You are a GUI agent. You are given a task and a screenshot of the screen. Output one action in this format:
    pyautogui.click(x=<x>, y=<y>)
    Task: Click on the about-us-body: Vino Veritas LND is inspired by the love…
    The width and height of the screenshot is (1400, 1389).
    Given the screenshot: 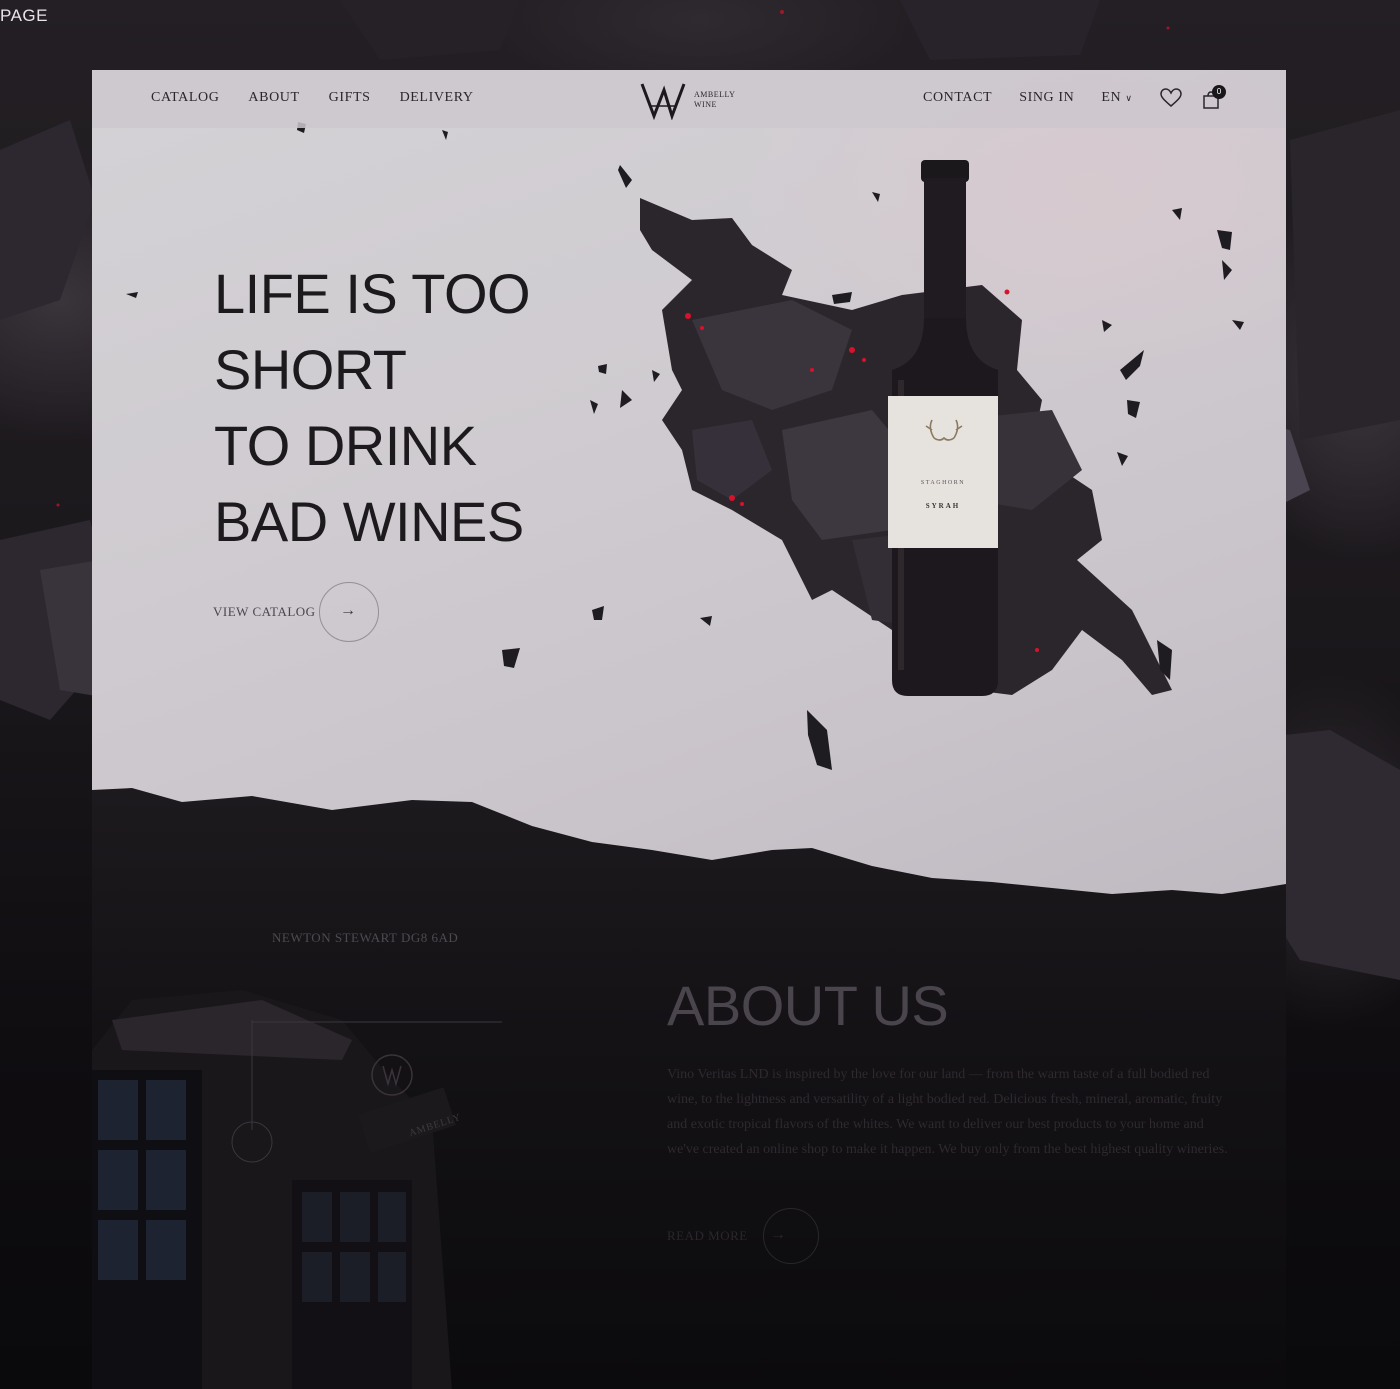 What is the action you would take?
    pyautogui.click(x=947, y=1112)
    